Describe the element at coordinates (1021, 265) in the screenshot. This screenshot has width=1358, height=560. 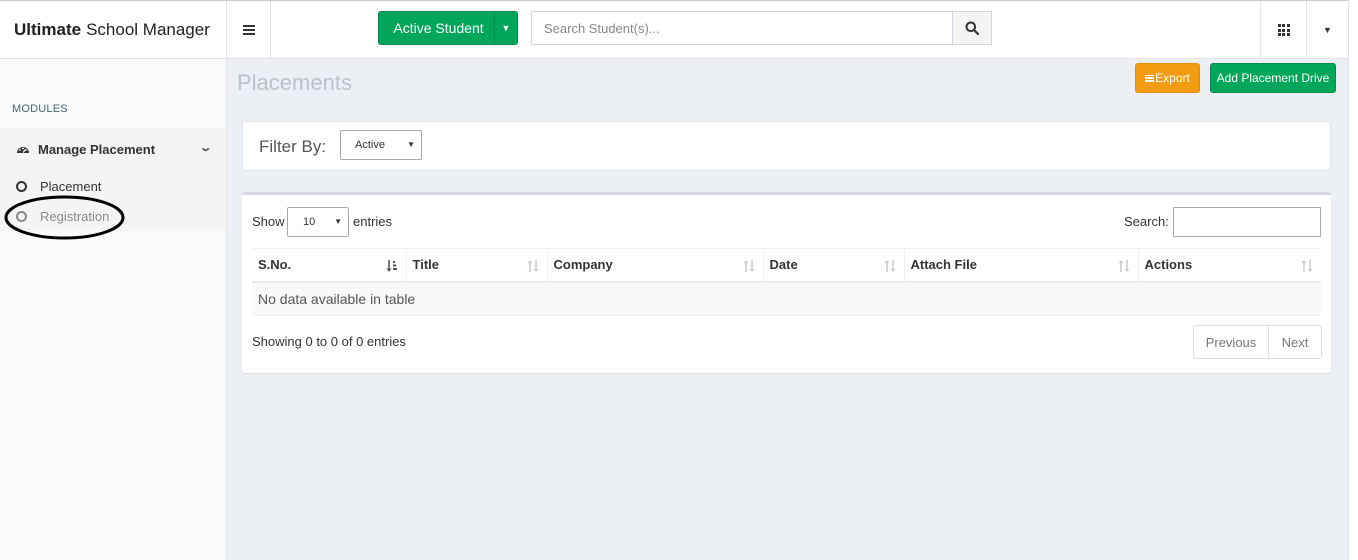
I see `column-header-attach-file: Attach File` at that location.